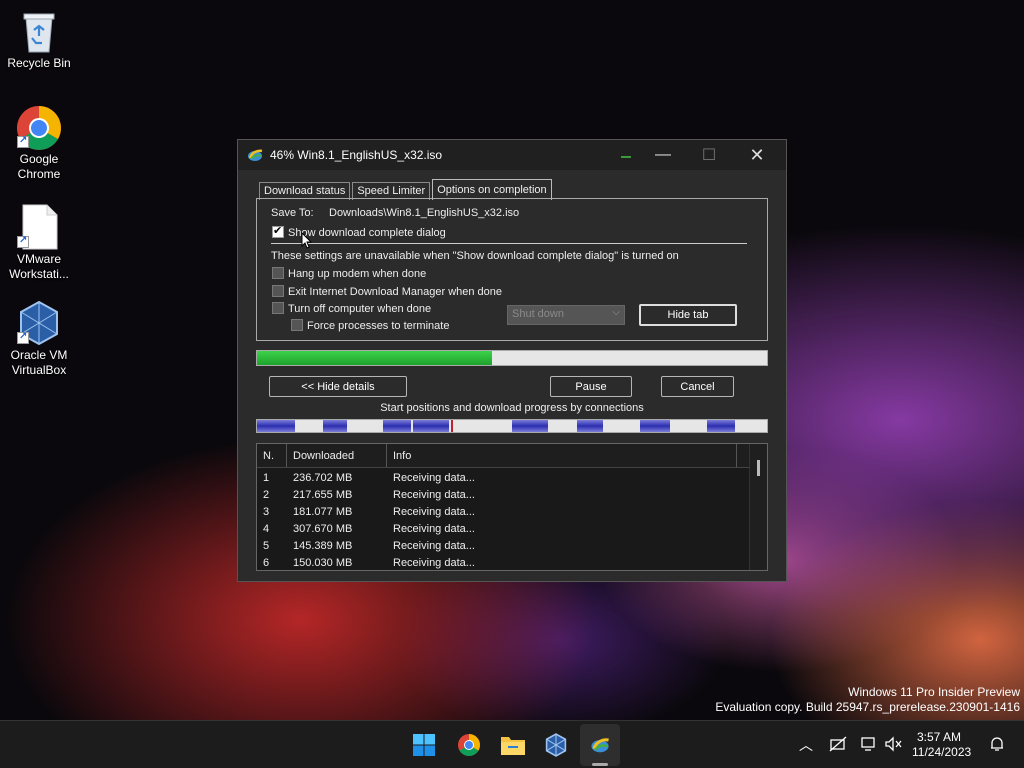 This screenshot has width=1024, height=768. I want to click on mouse-cursor-icon, so click(307, 240).